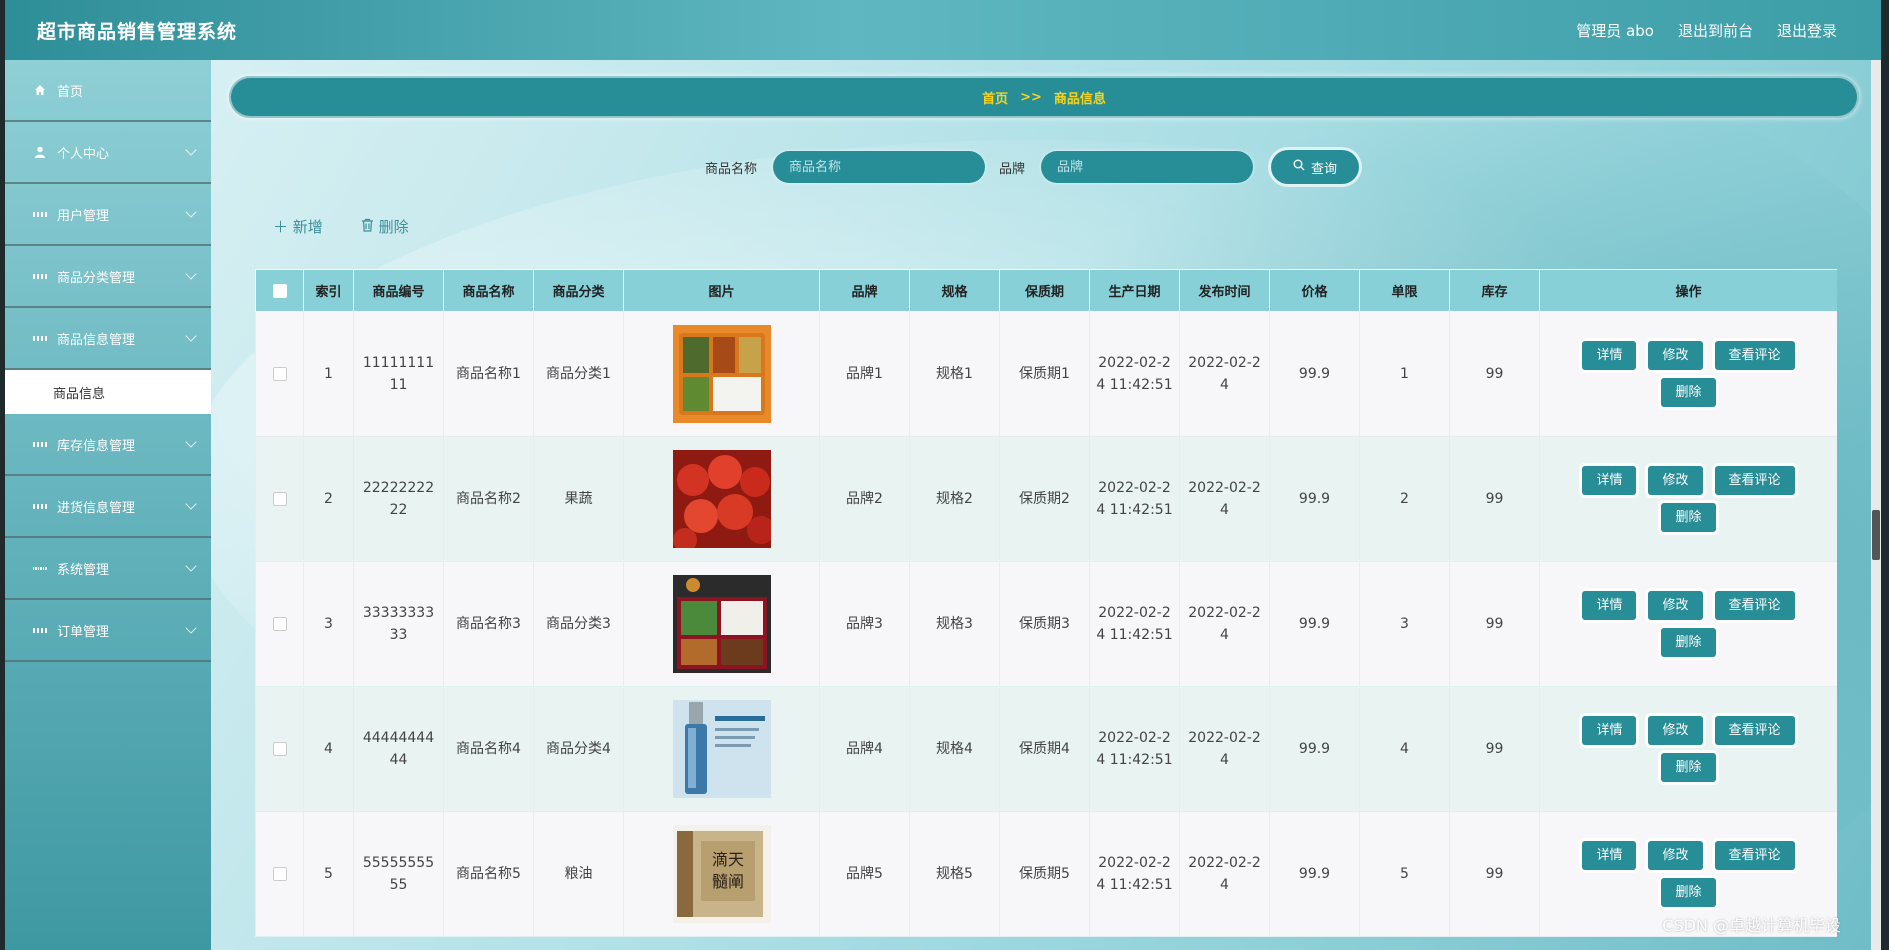  I want to click on to-frontend-link: 退出到前台, so click(1715, 30).